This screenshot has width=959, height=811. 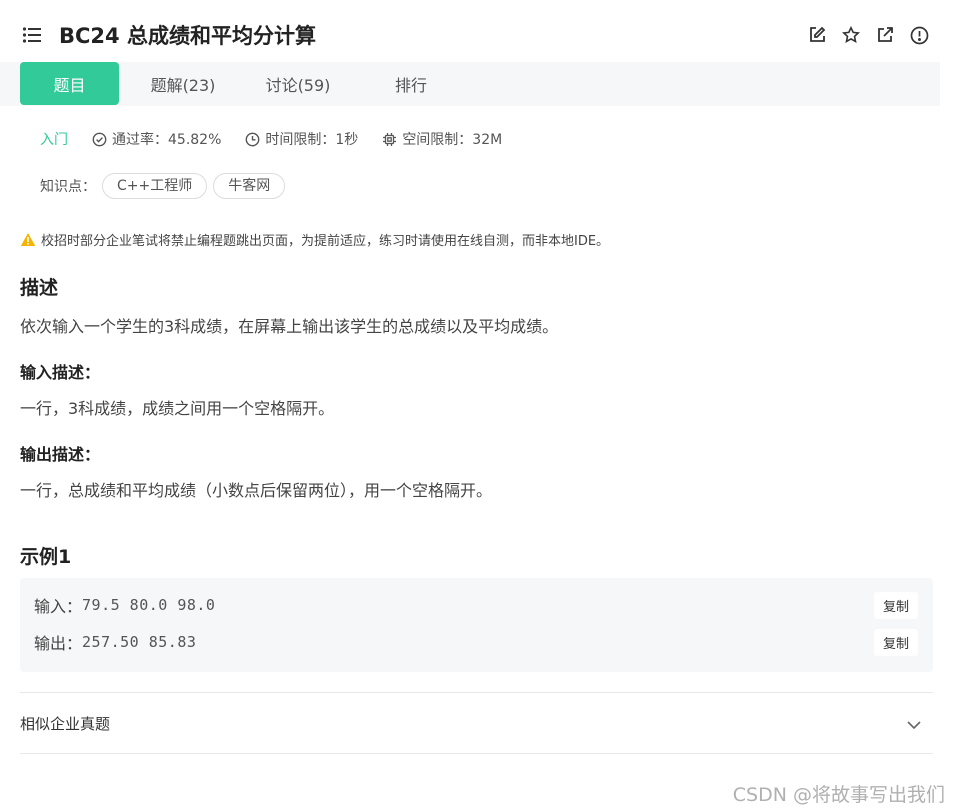 What do you see at coordinates (58, 606) in the screenshot?
I see `example-input-label: 输入：` at bounding box center [58, 606].